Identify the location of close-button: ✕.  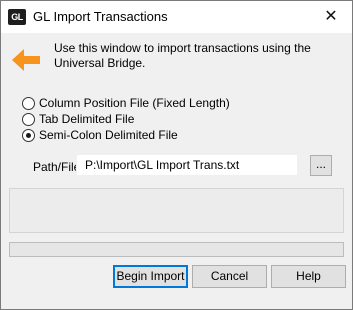
(331, 17).